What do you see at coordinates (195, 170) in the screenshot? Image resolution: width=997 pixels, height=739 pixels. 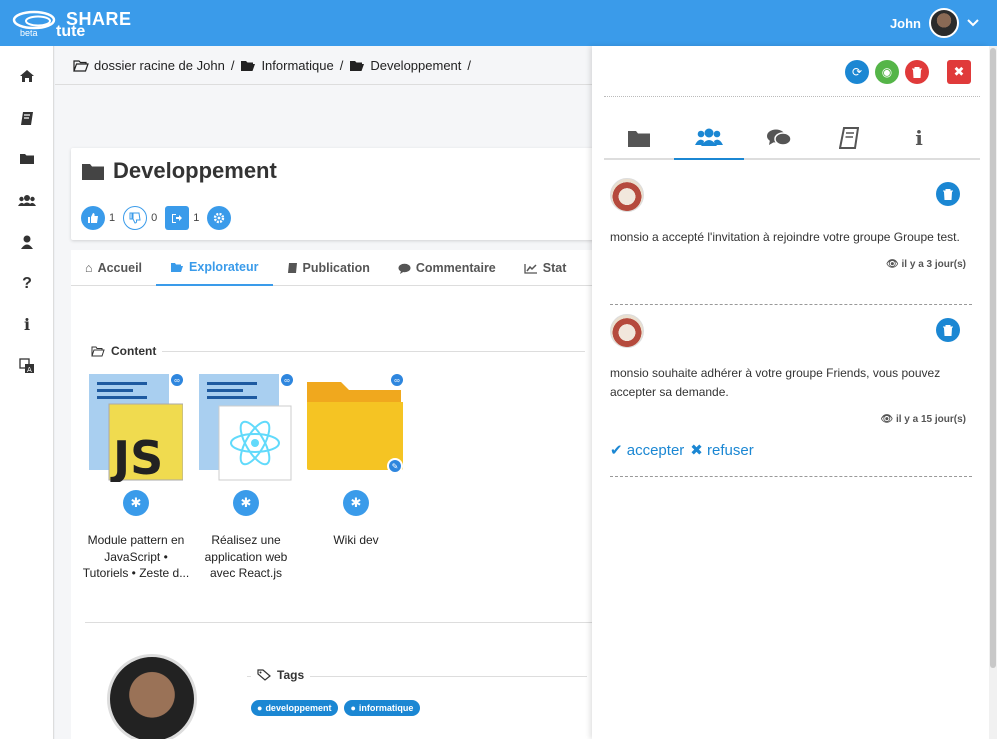 I see `folder-title-text: Developpement` at bounding box center [195, 170].